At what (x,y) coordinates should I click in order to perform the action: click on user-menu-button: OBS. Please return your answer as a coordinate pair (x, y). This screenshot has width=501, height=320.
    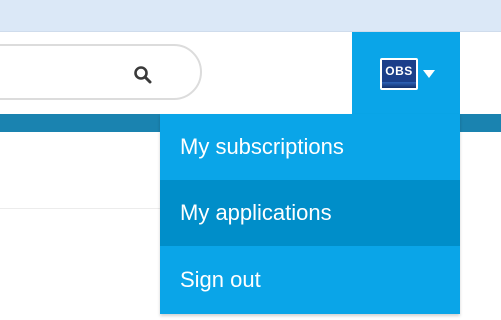
    Looking at the image, I should click on (406, 73).